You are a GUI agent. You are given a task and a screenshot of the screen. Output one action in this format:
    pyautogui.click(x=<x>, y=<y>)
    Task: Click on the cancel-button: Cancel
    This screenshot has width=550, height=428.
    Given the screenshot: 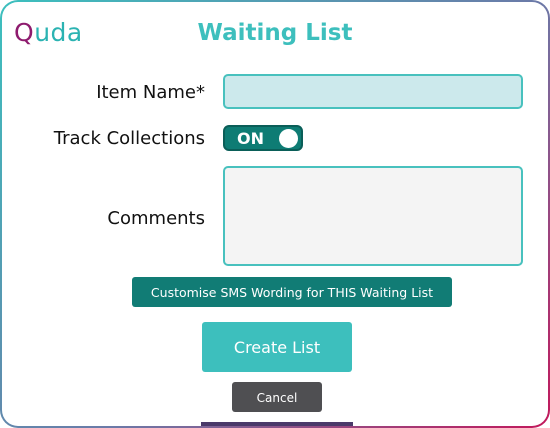 What is the action you would take?
    pyautogui.click(x=277, y=397)
    